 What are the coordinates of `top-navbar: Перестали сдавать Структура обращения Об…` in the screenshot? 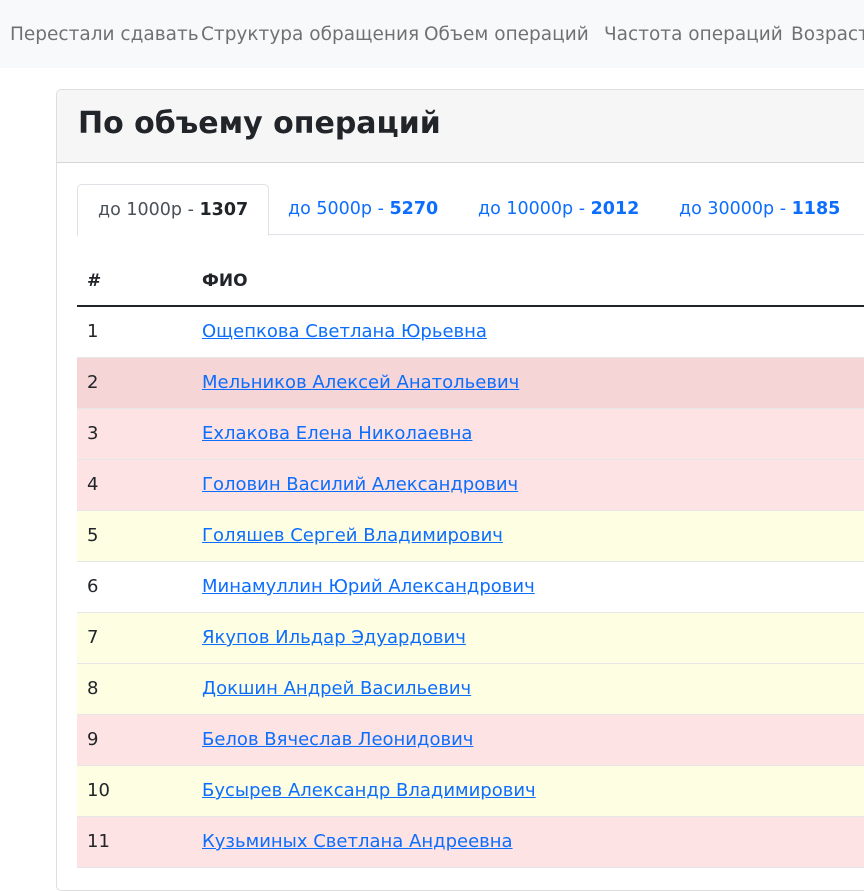 It's located at (432, 34).